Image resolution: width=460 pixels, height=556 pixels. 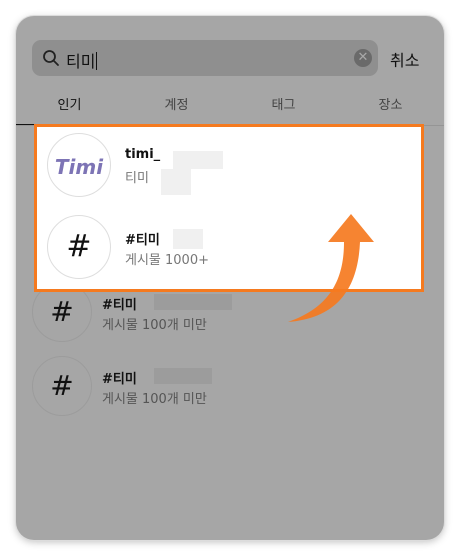 I want to click on search-bar: 티미 ✕ 취소, so click(x=238, y=58).